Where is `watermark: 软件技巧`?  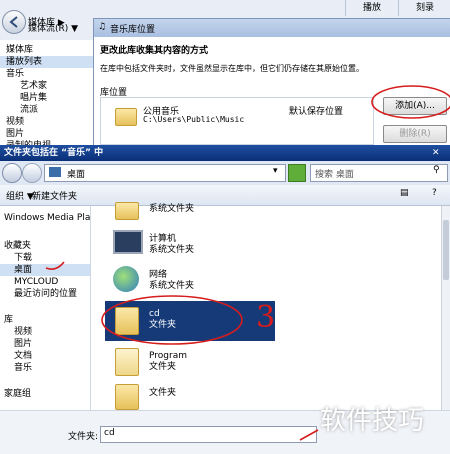
watermark: 软件技巧 is located at coordinates (372, 421).